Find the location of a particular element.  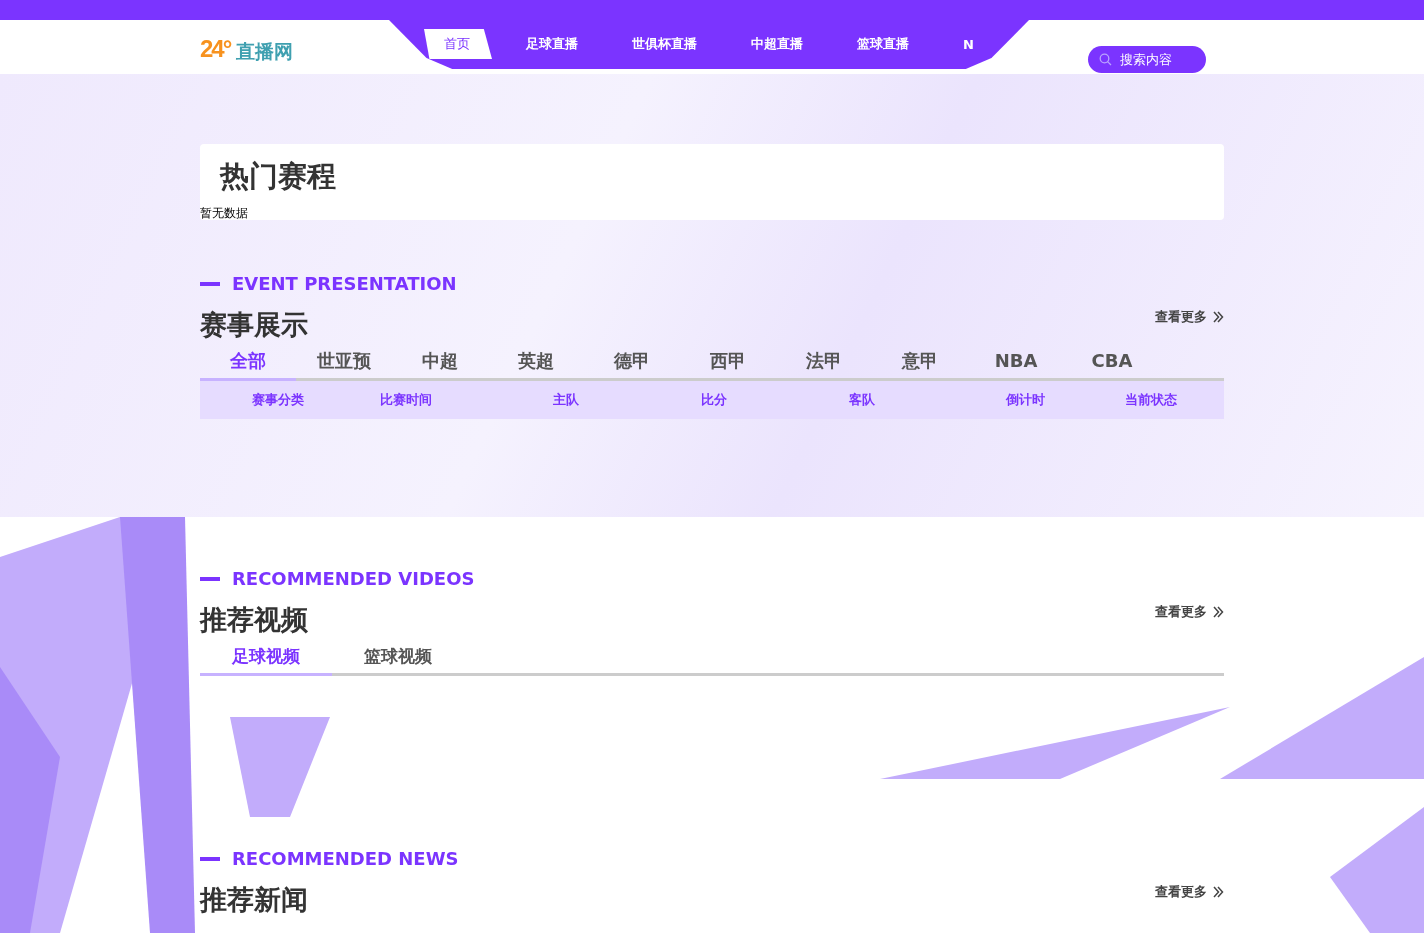

column-header: 赛事分类 is located at coordinates (278, 400).